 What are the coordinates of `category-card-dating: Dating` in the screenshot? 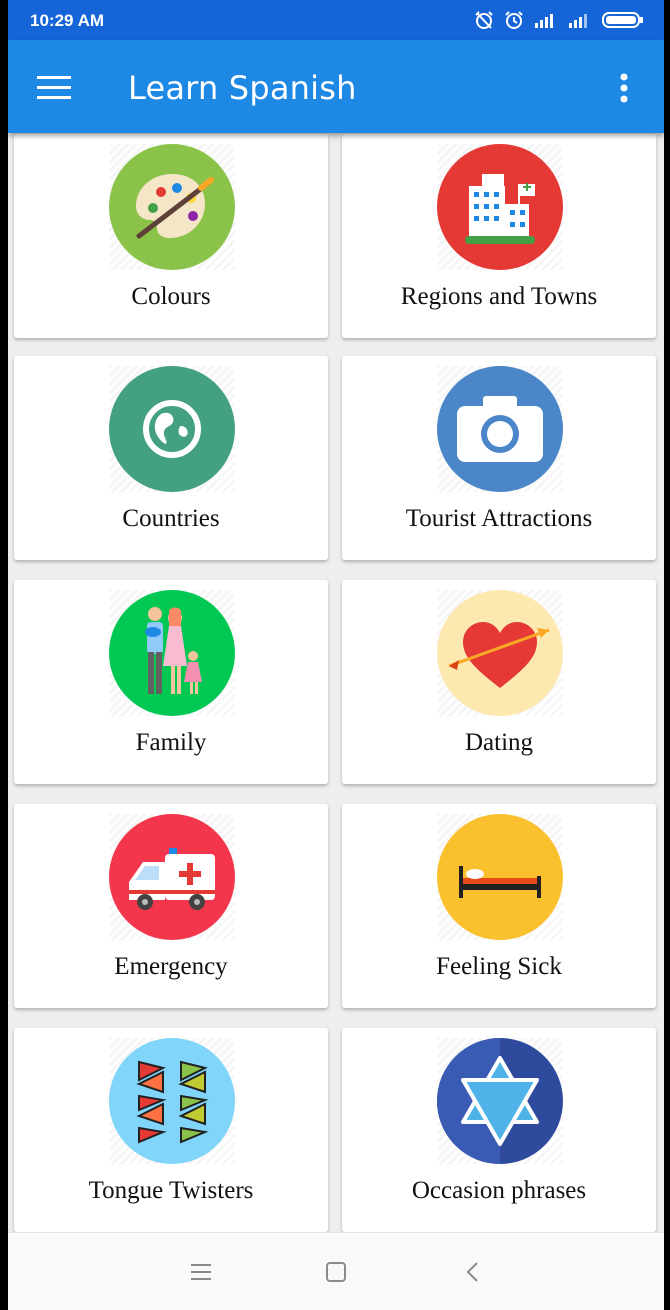 It's located at (499, 682).